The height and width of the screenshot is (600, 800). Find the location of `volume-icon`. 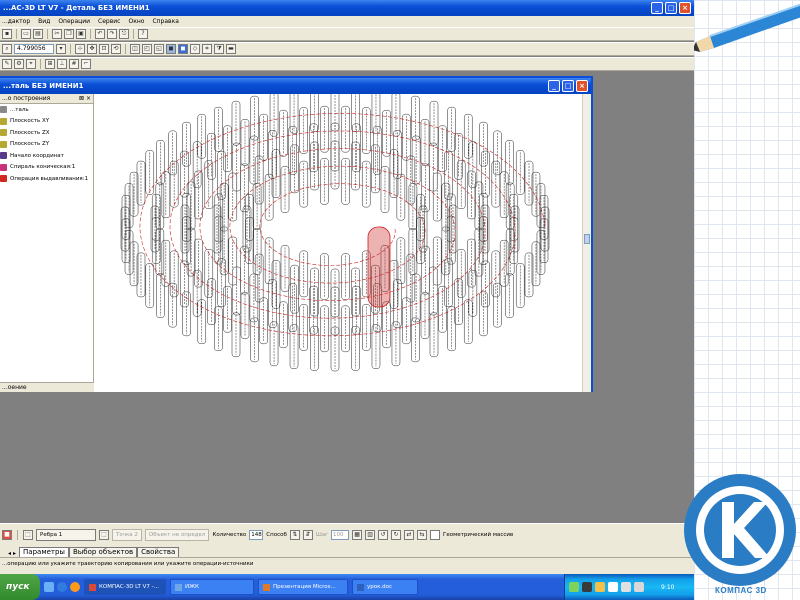

volume-icon is located at coordinates (639, 587).